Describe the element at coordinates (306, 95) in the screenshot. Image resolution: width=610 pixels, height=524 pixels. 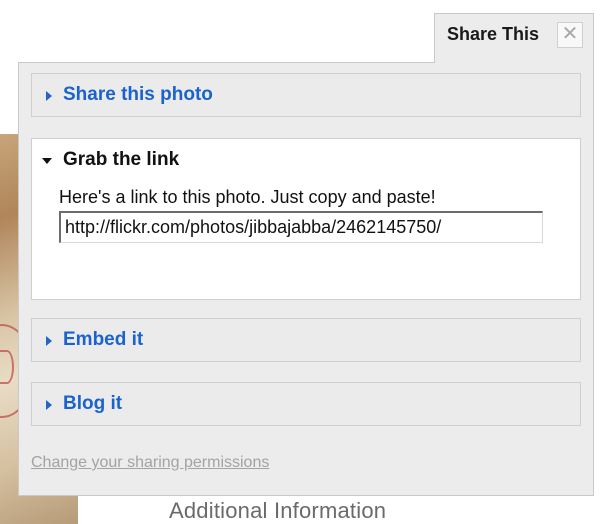
I see `section-share-this-photo: Share this photo` at that location.